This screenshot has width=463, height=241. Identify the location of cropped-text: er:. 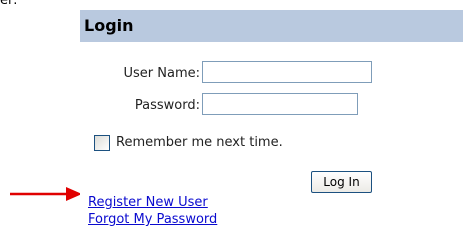
(9, 4).